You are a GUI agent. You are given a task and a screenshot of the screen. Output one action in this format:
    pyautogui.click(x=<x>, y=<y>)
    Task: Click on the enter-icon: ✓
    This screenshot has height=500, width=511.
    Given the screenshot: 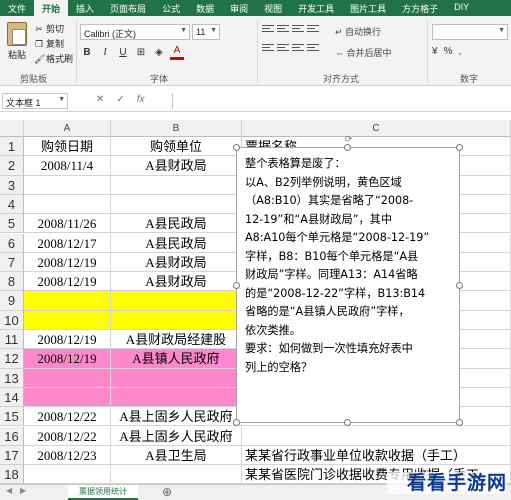 What is the action you would take?
    pyautogui.click(x=120, y=99)
    